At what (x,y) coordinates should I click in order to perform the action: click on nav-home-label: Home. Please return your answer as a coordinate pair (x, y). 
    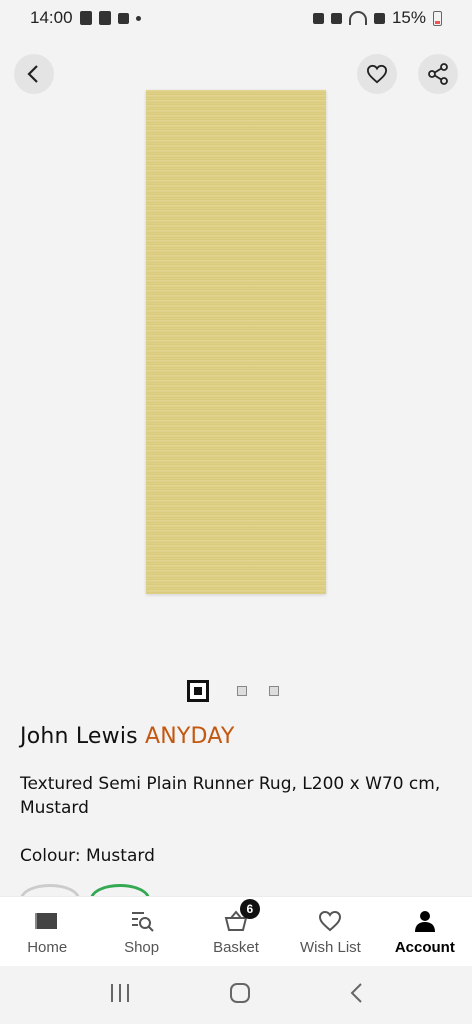
    Looking at the image, I should click on (47, 947).